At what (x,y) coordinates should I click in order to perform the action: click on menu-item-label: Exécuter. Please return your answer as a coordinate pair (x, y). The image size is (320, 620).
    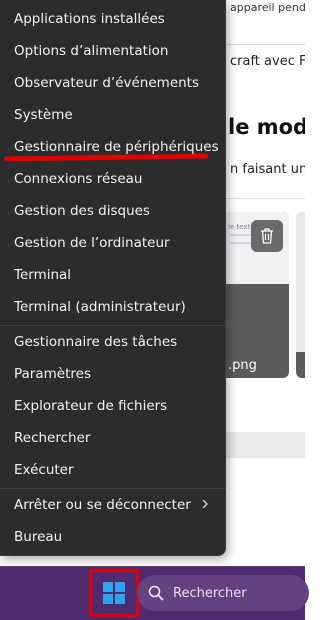
    Looking at the image, I should click on (44, 470).